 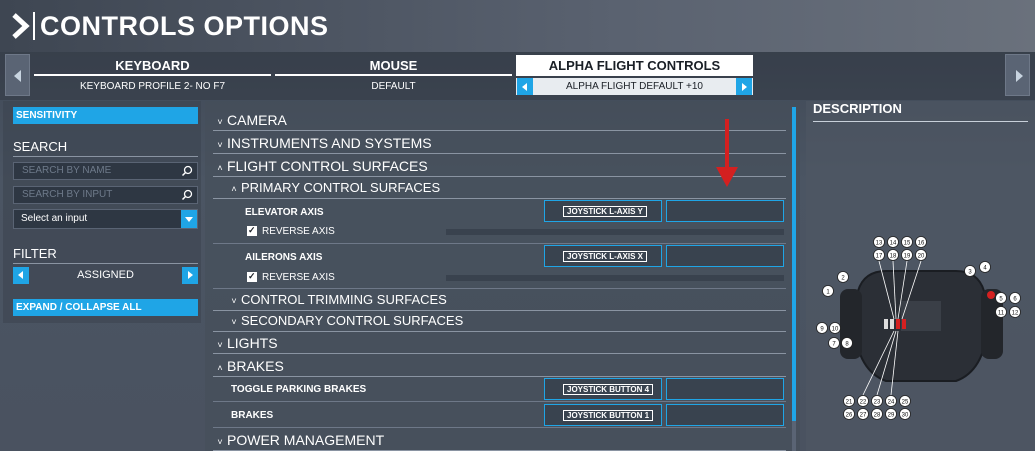 I want to click on callout-number: 19, so click(x=907, y=257).